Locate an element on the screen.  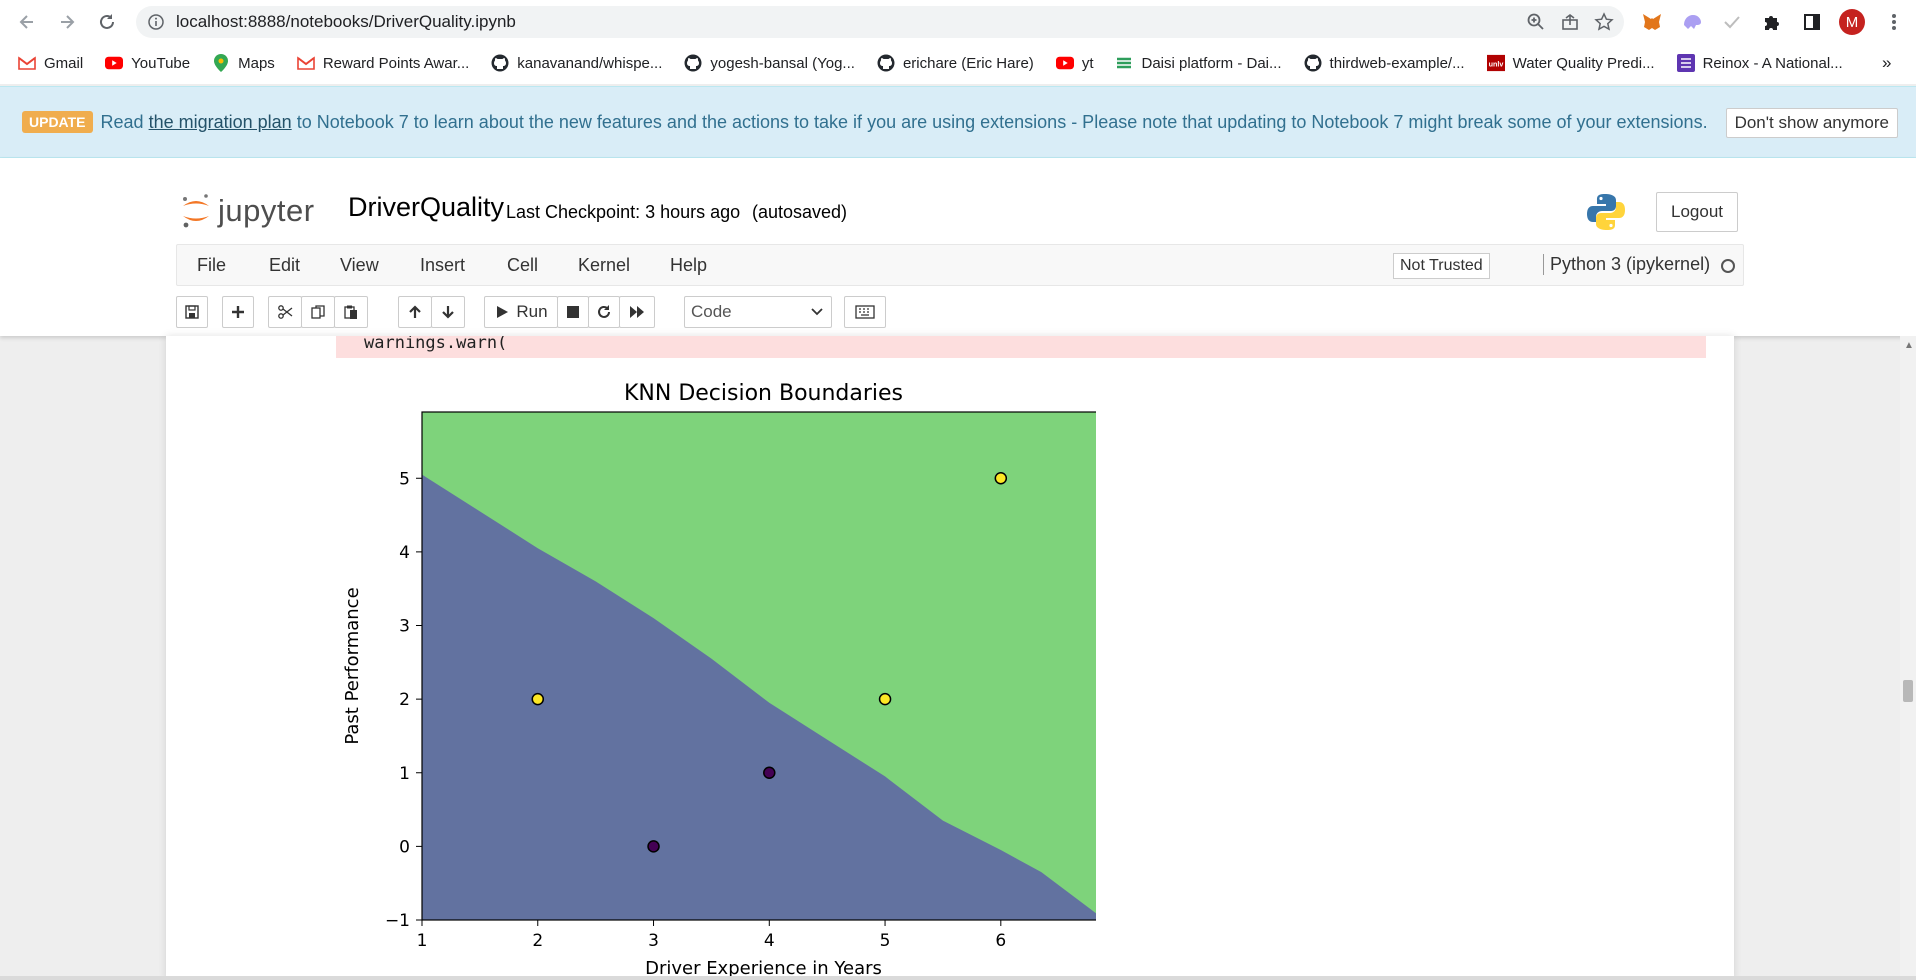
bookmark-item: yt is located at coordinates (1074, 63).